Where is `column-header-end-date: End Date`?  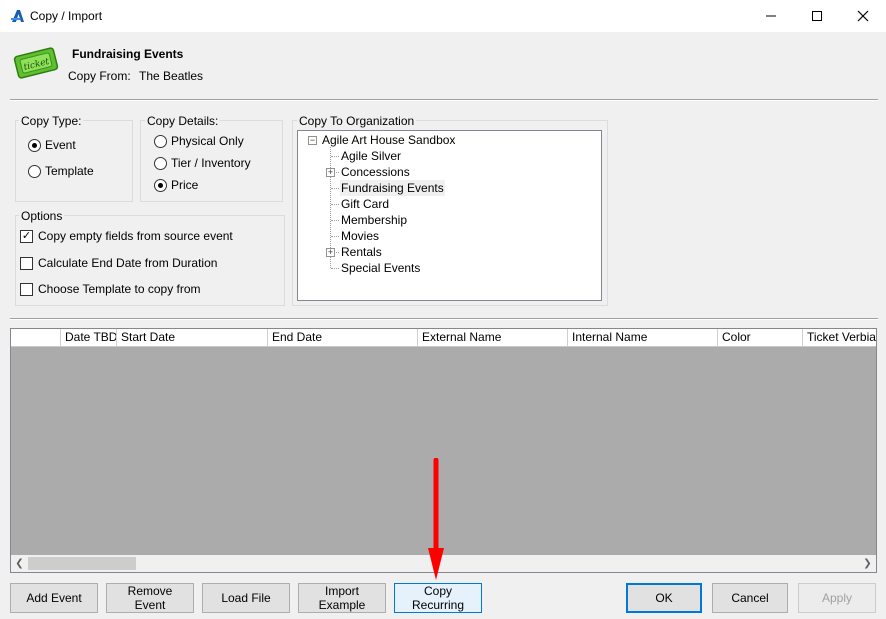
column-header-end-date: End Date is located at coordinates (343, 337).